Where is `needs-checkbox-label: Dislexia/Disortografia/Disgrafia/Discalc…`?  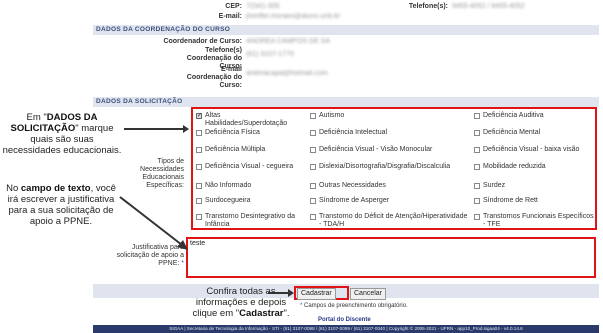 needs-checkbox-label: Dislexia/Disortografia/Disgrafia/Discalc… is located at coordinates (385, 166).